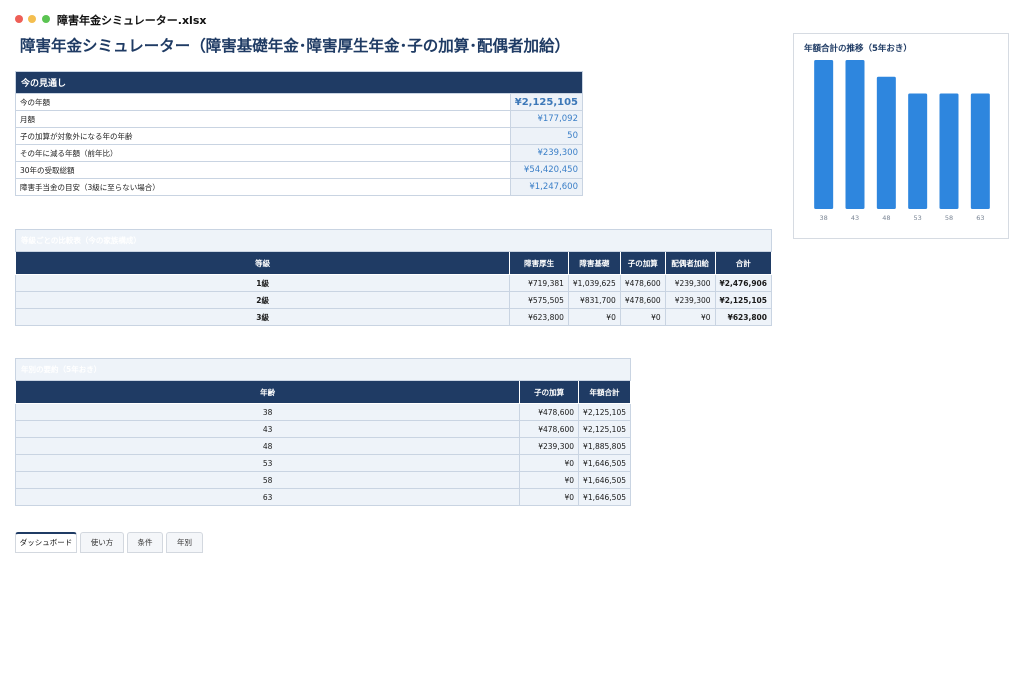 The width and height of the screenshot is (1024, 683). I want to click on outlook-label: 今の年額, so click(263, 102).